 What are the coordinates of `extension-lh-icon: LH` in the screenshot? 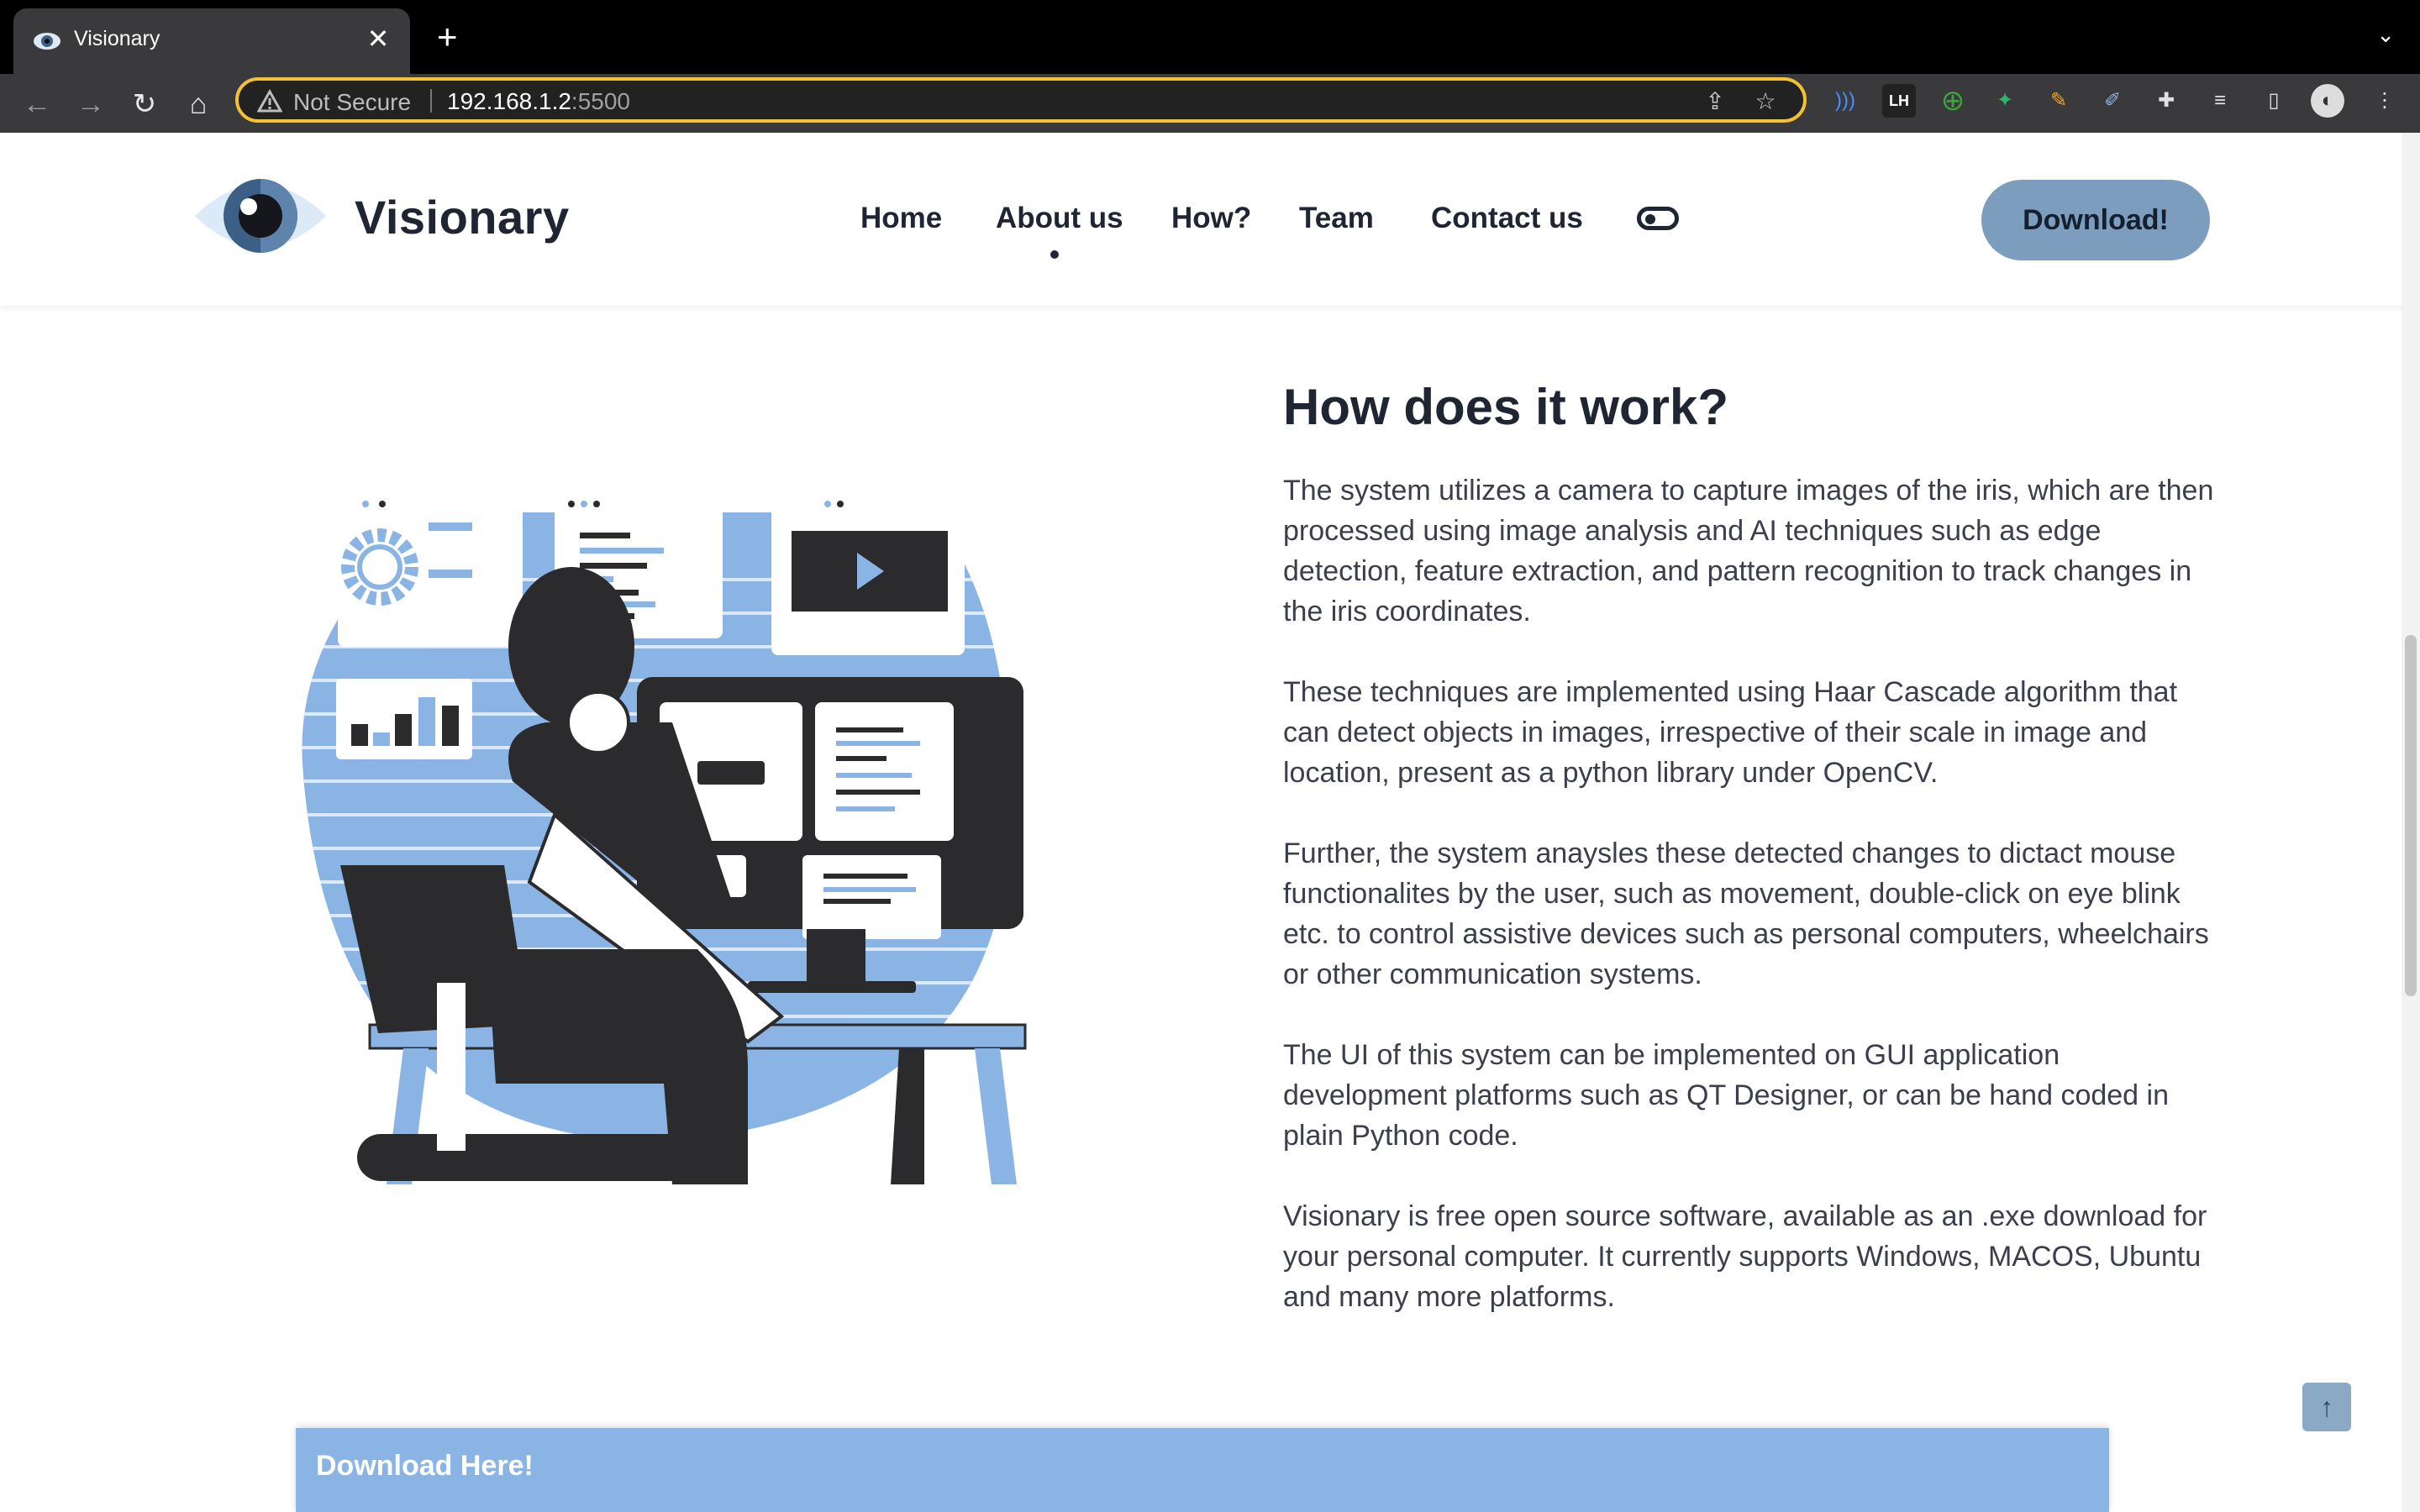 It's located at (1899, 101).